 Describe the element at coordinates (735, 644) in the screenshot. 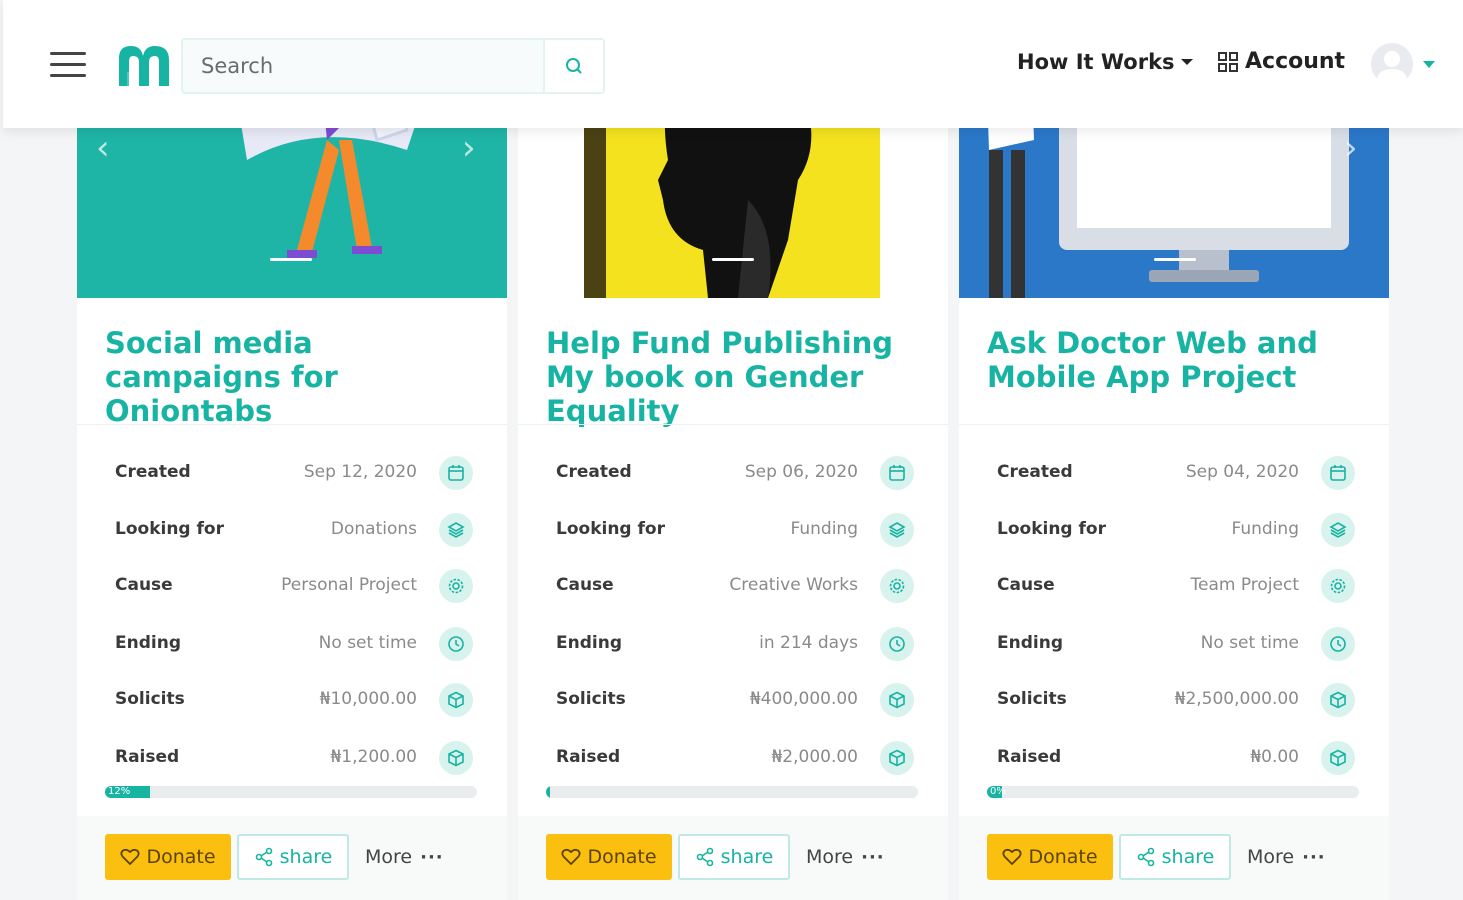

I see `detail-row-ending: Ending in 214 days` at that location.